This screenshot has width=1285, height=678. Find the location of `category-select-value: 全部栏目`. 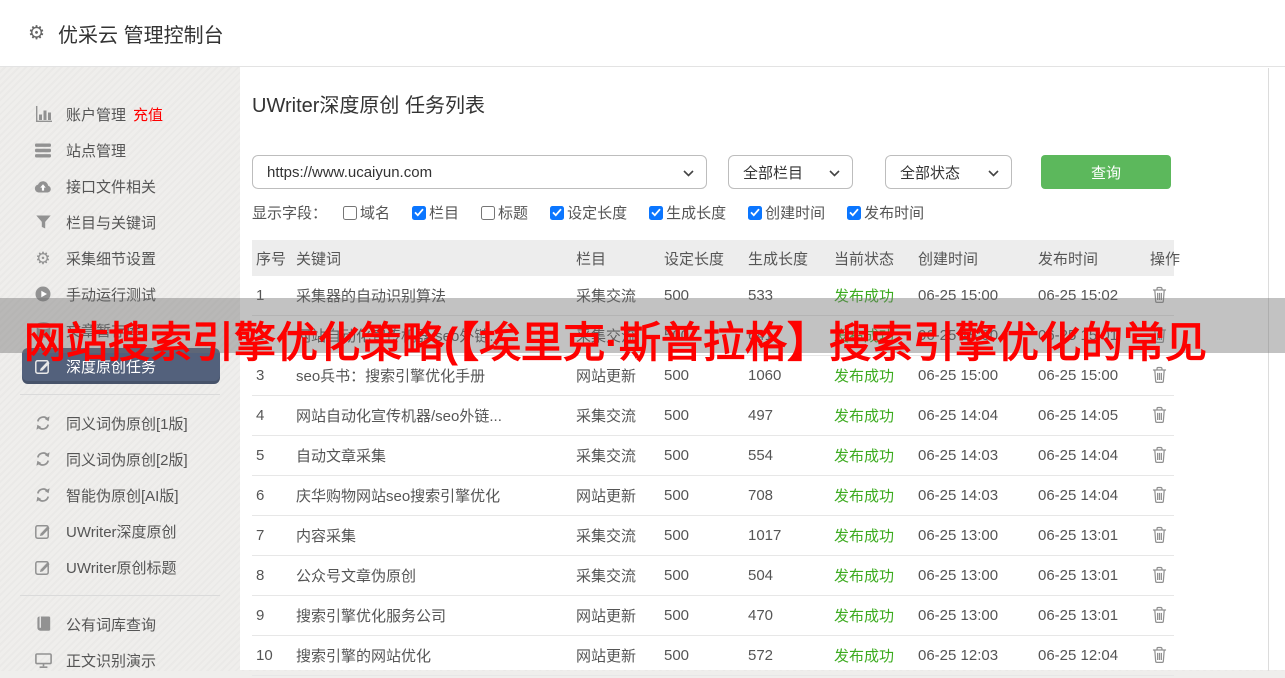

category-select-value: 全部栏目 is located at coordinates (773, 173).